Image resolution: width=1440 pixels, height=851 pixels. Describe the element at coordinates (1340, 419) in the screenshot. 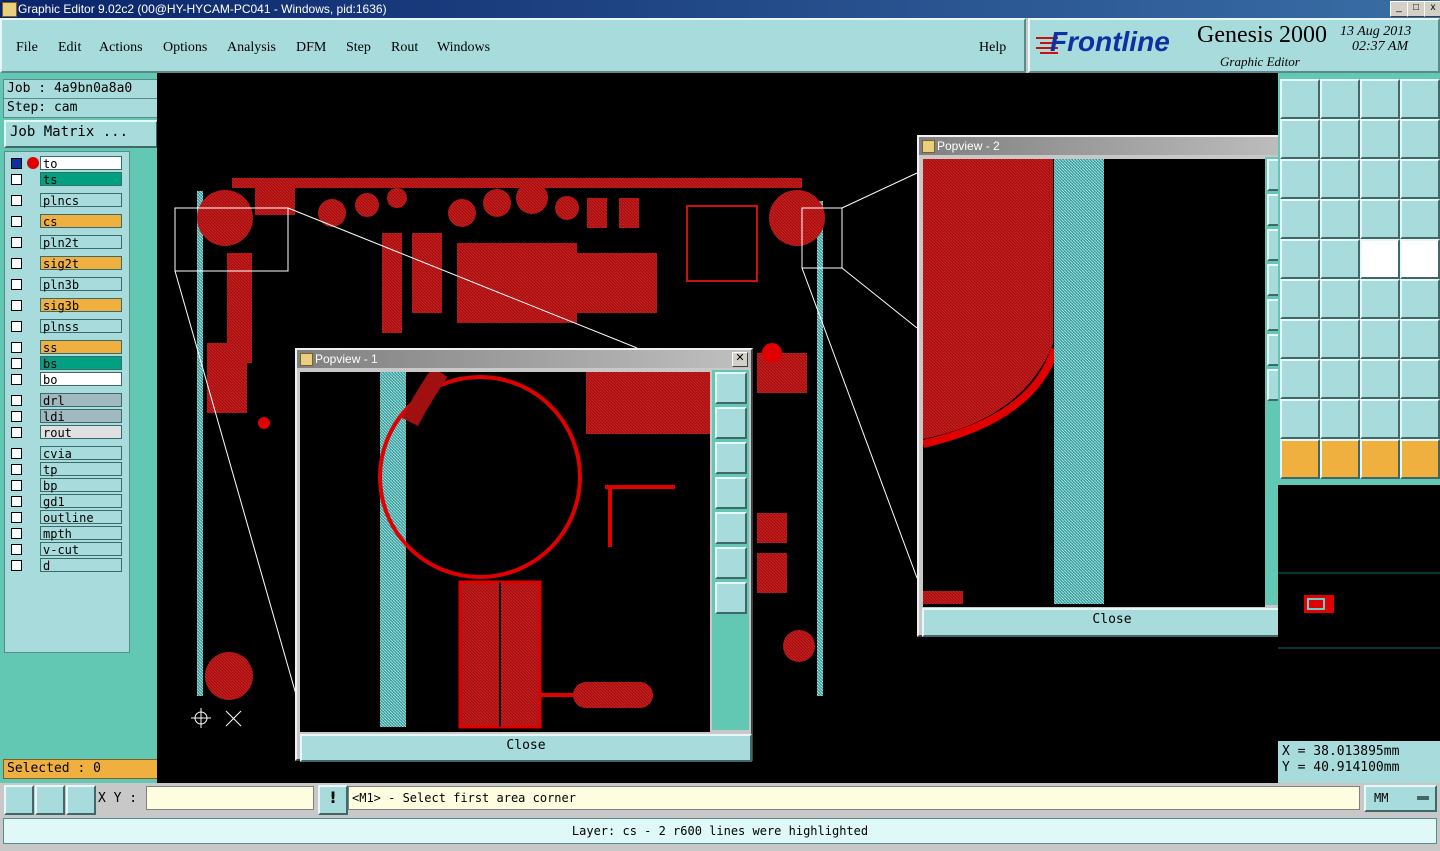

I see `triangle-icon` at that location.